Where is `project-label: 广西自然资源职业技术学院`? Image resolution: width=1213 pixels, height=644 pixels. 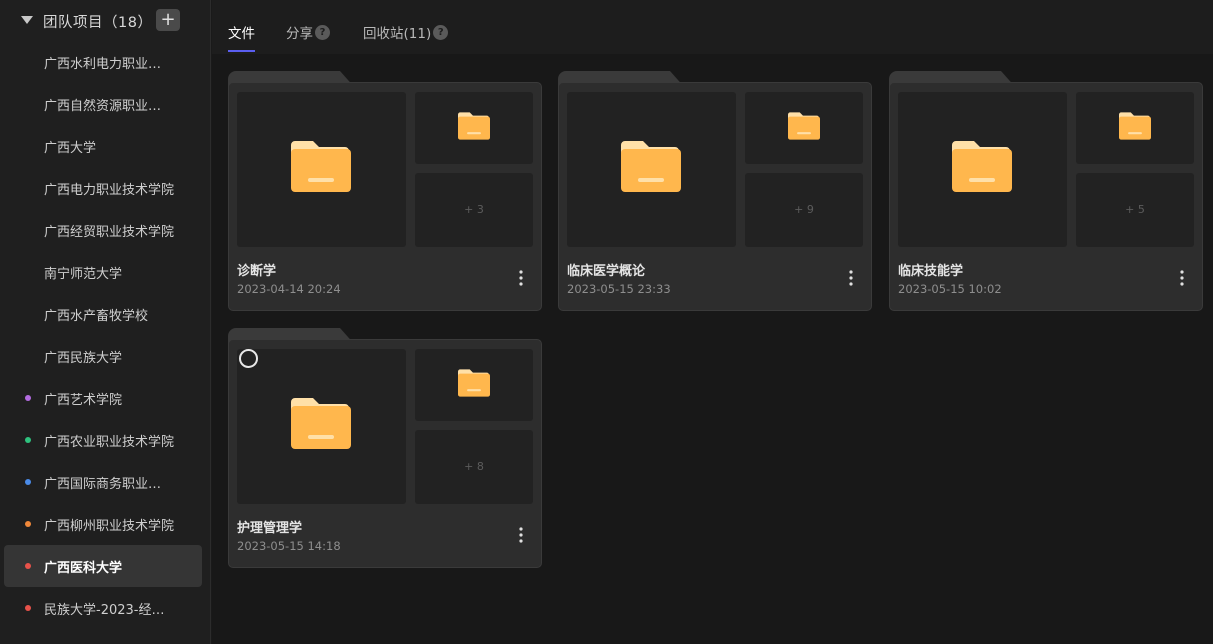 project-label: 广西自然资源职业技术学院 is located at coordinates (109, 106).